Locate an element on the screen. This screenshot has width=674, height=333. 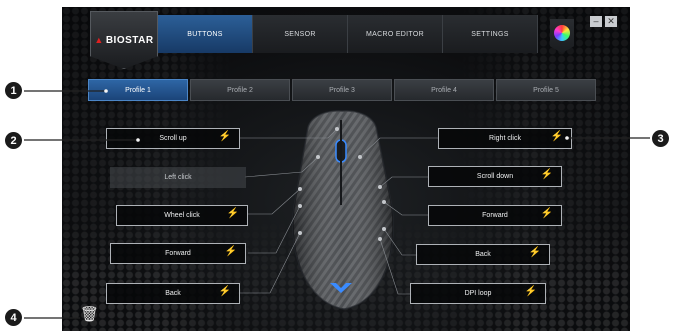
right-button-dpi-loop-label: DPI loop is located at coordinates (478, 293).